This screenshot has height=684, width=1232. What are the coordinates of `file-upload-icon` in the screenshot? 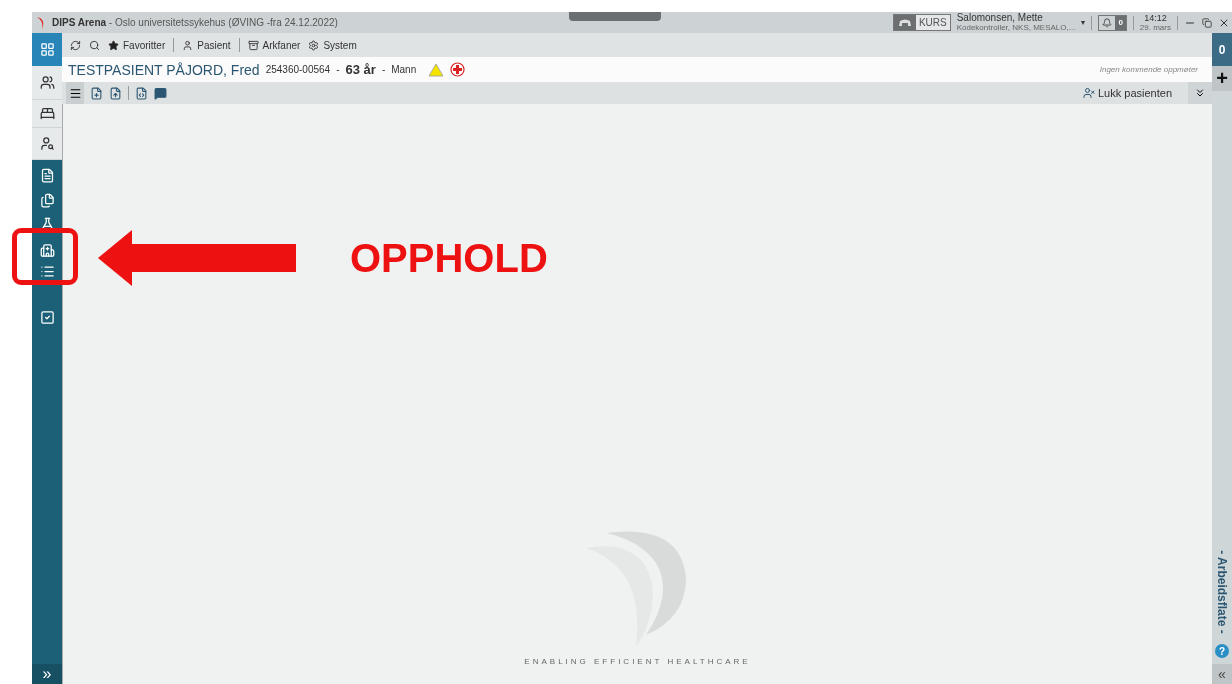 It's located at (115, 93).